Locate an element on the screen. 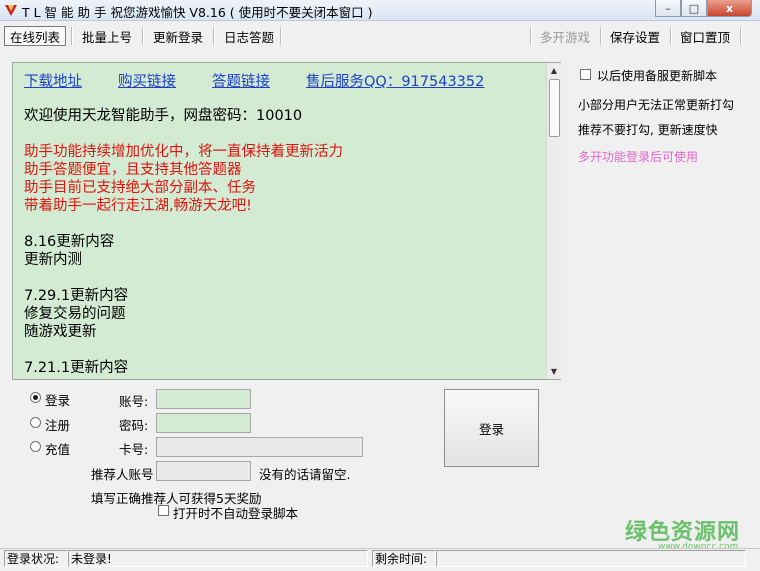 This screenshot has width=760, height=571. tab-log-answer: 日志答题 is located at coordinates (249, 36).